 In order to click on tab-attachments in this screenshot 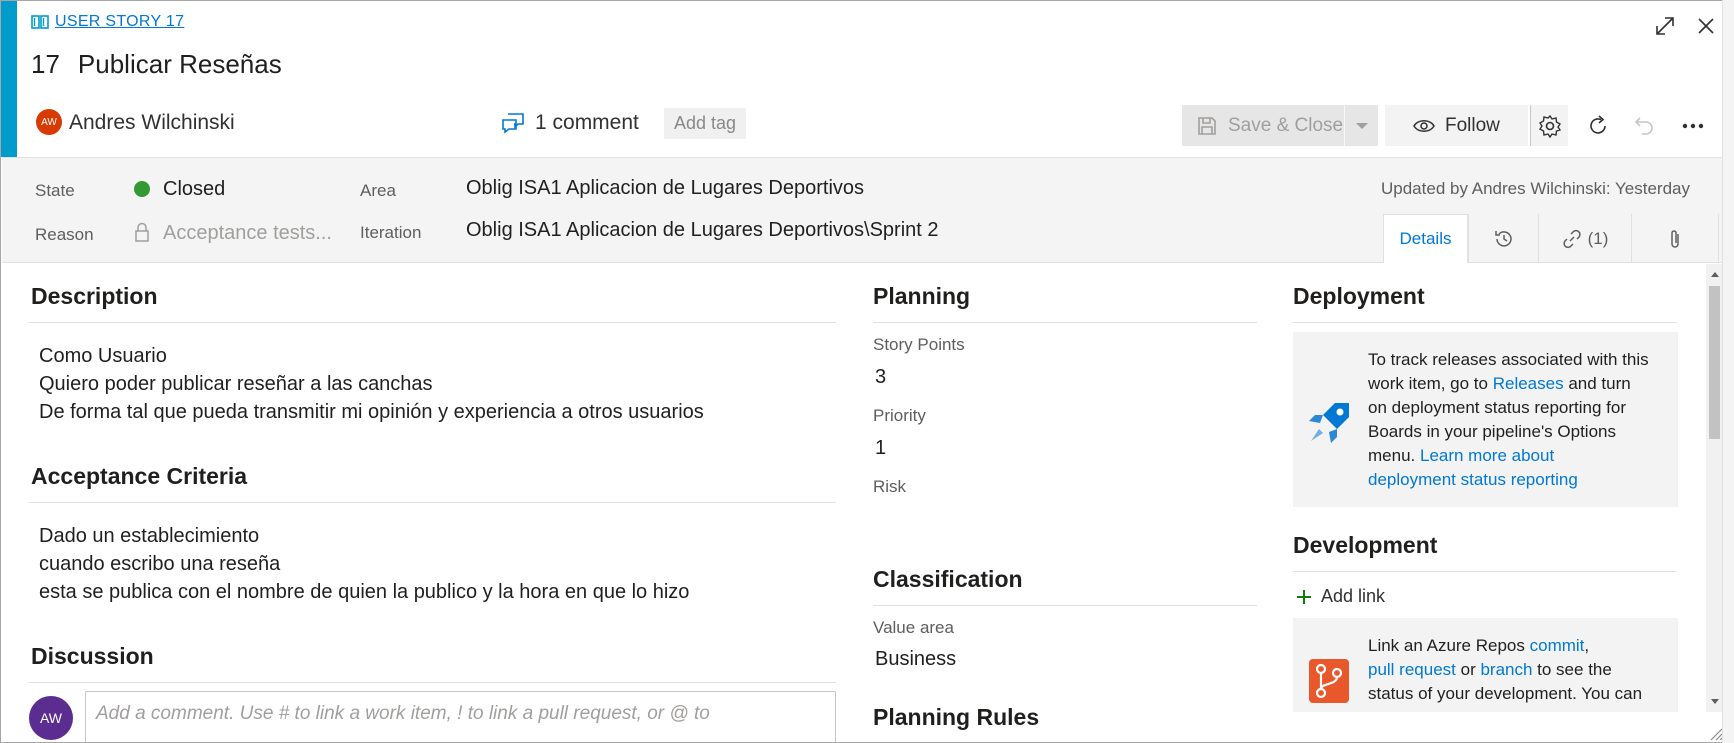, I will do `click(1675, 238)`.